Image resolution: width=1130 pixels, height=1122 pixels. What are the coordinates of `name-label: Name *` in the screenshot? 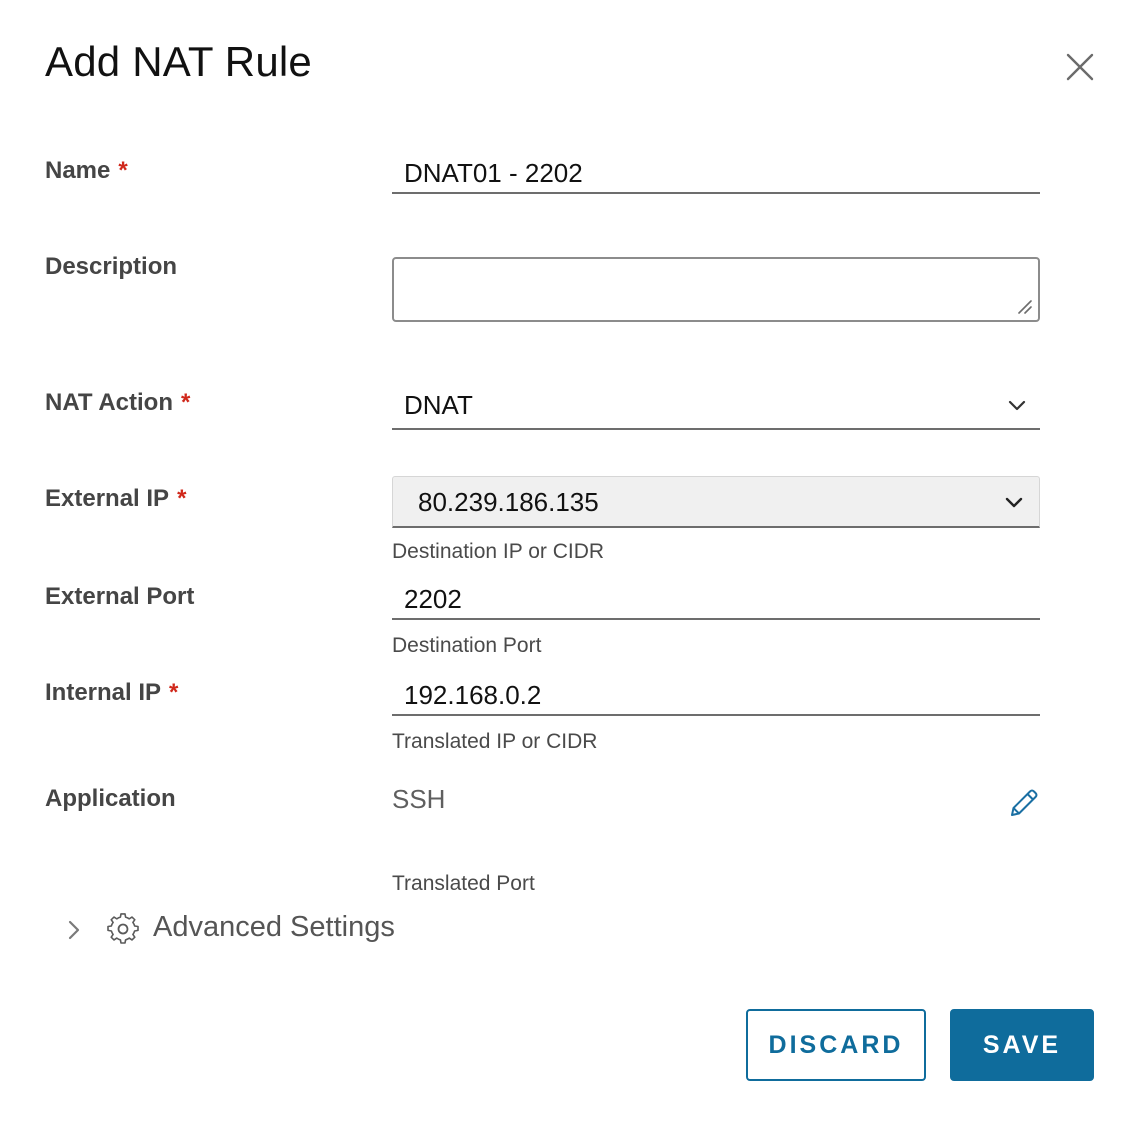 It's located at (86, 171).